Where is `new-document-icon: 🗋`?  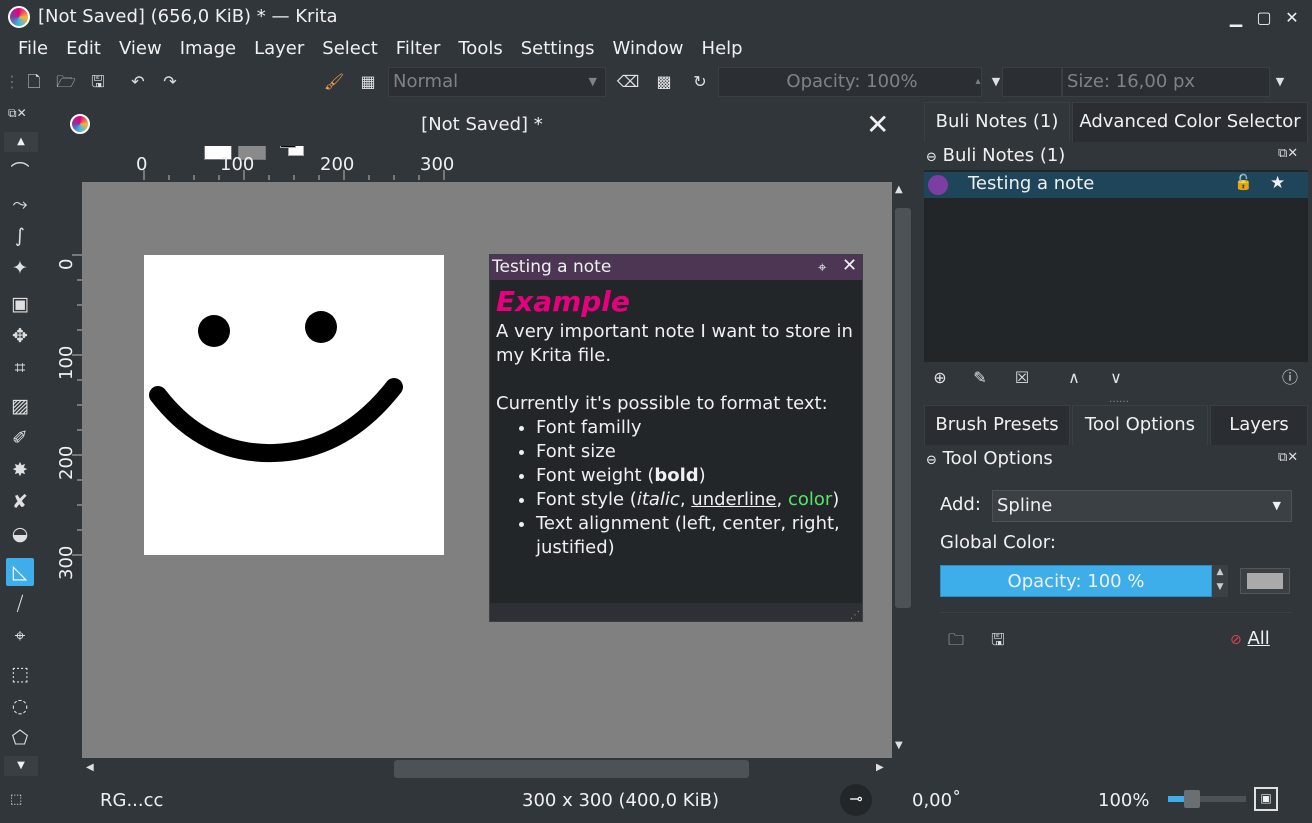
new-document-icon: 🗋 is located at coordinates (34, 82).